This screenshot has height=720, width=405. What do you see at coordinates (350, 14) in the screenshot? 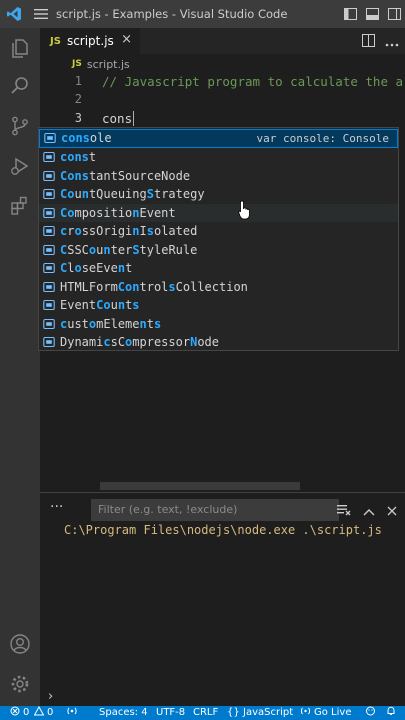
I see `layout-sidebar-icon` at bounding box center [350, 14].